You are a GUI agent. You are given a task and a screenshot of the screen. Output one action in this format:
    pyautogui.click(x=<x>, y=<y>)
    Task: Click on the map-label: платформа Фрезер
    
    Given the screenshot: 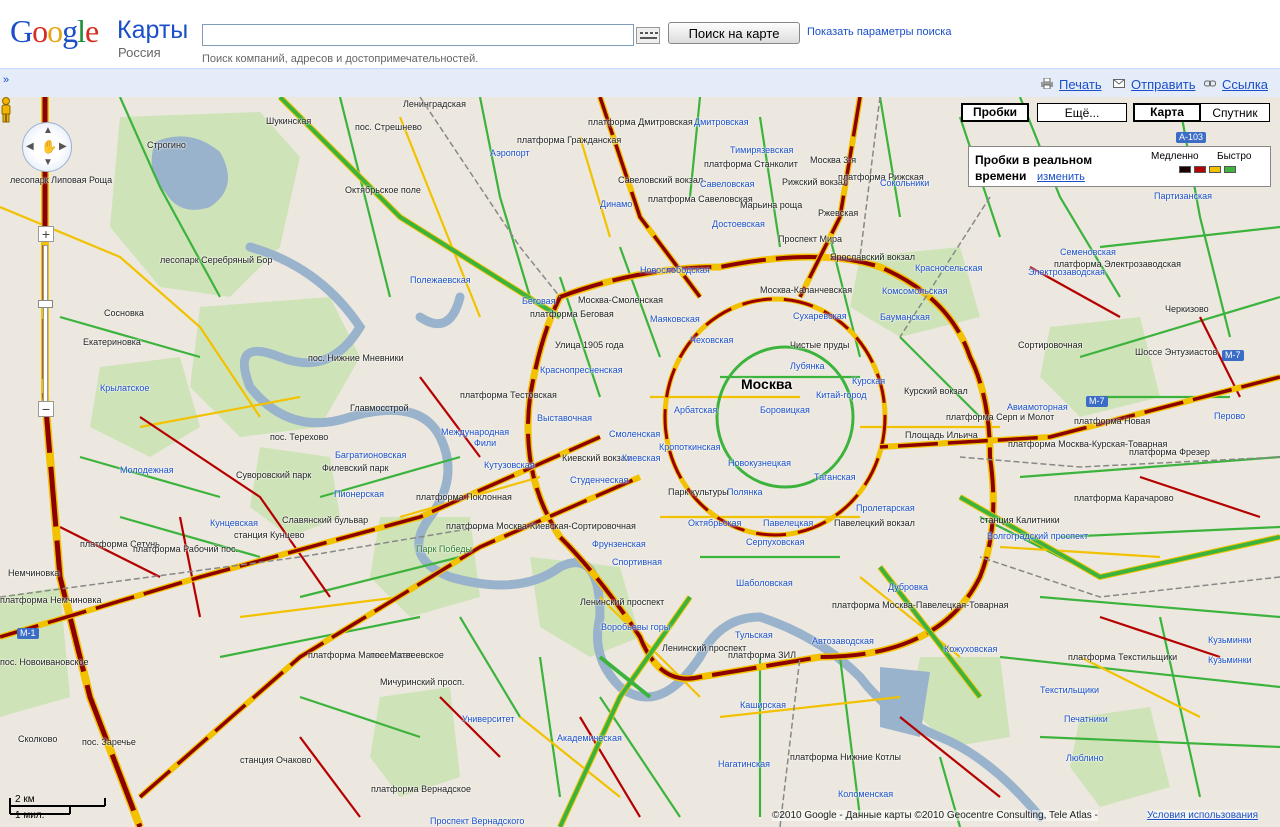 What is the action you would take?
    pyautogui.click(x=1169, y=452)
    